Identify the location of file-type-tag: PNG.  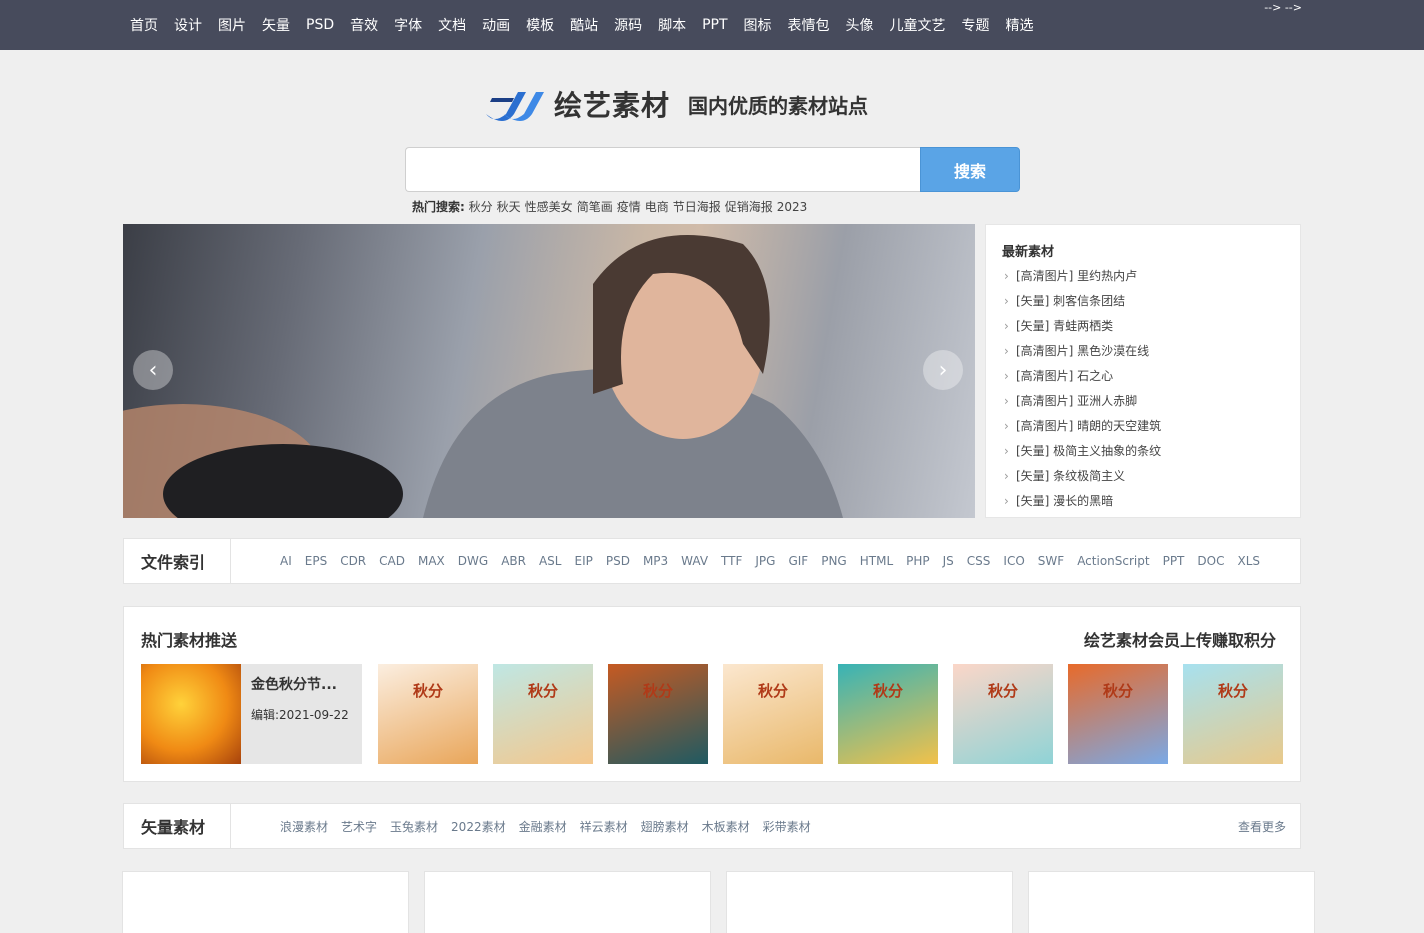
(834, 561).